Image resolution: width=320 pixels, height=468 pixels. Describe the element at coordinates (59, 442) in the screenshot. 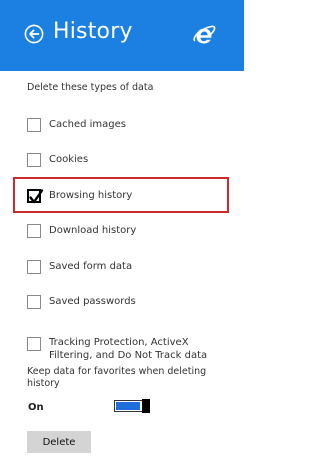

I see `delete-button: Delete` at that location.